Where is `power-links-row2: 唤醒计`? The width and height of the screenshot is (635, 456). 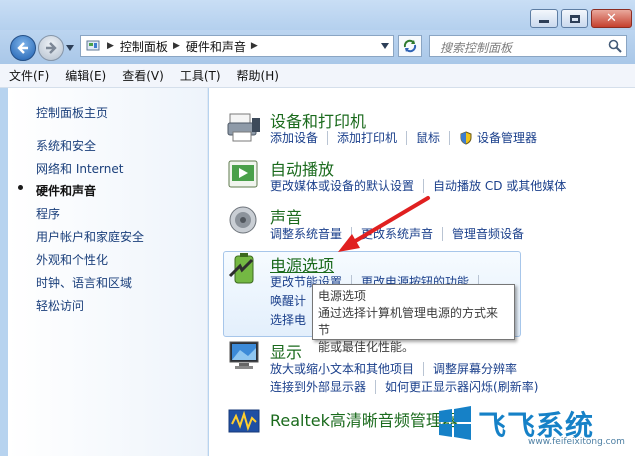
power-links-row2: 唤醒计 is located at coordinates (288, 300).